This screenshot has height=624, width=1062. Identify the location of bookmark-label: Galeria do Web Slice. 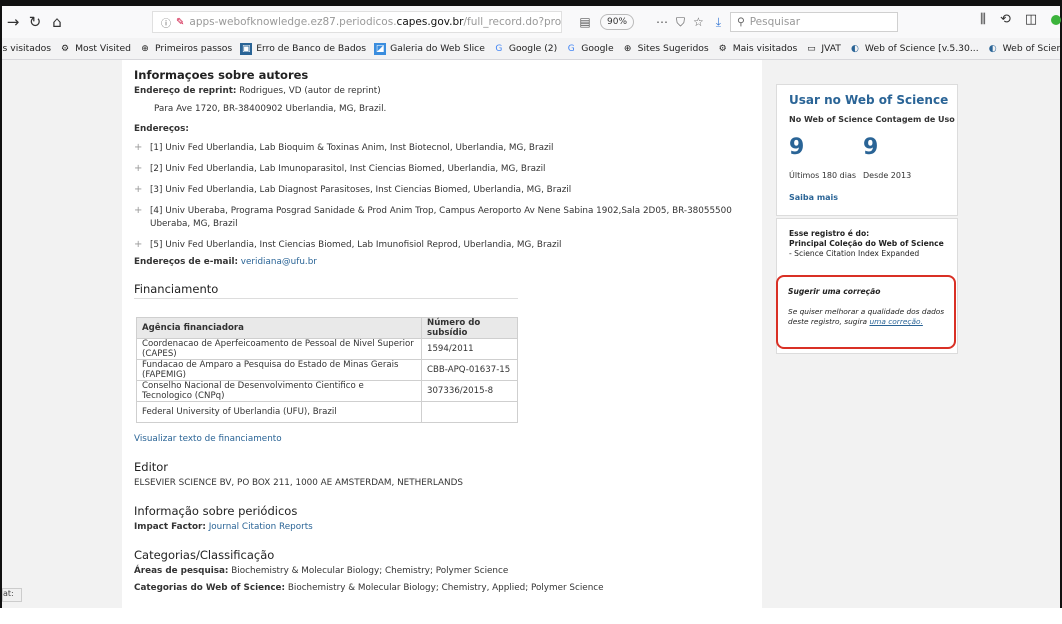
(437, 48).